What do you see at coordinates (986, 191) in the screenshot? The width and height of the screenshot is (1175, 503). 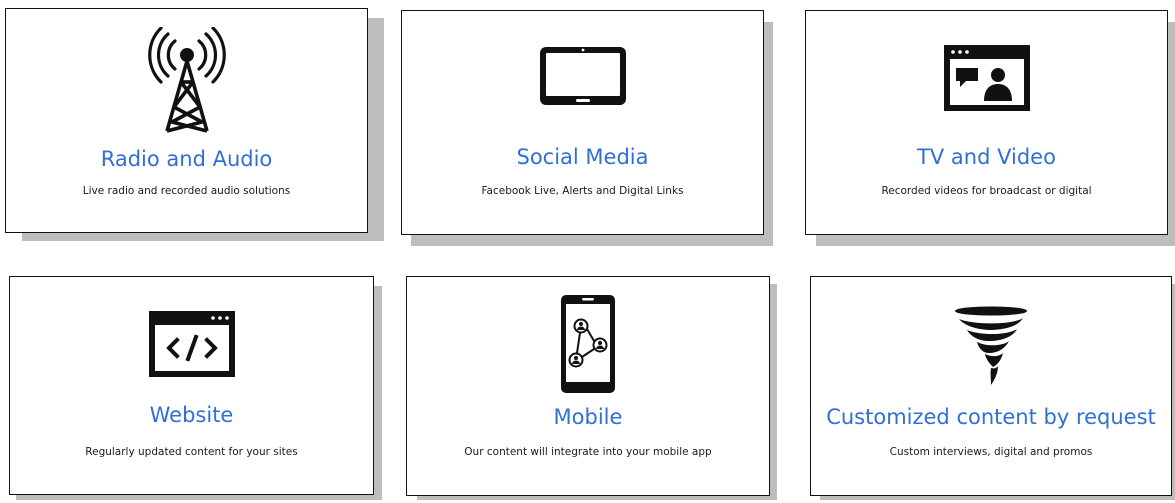 I see `card-description: Recorded videos for broadcast or digital` at bounding box center [986, 191].